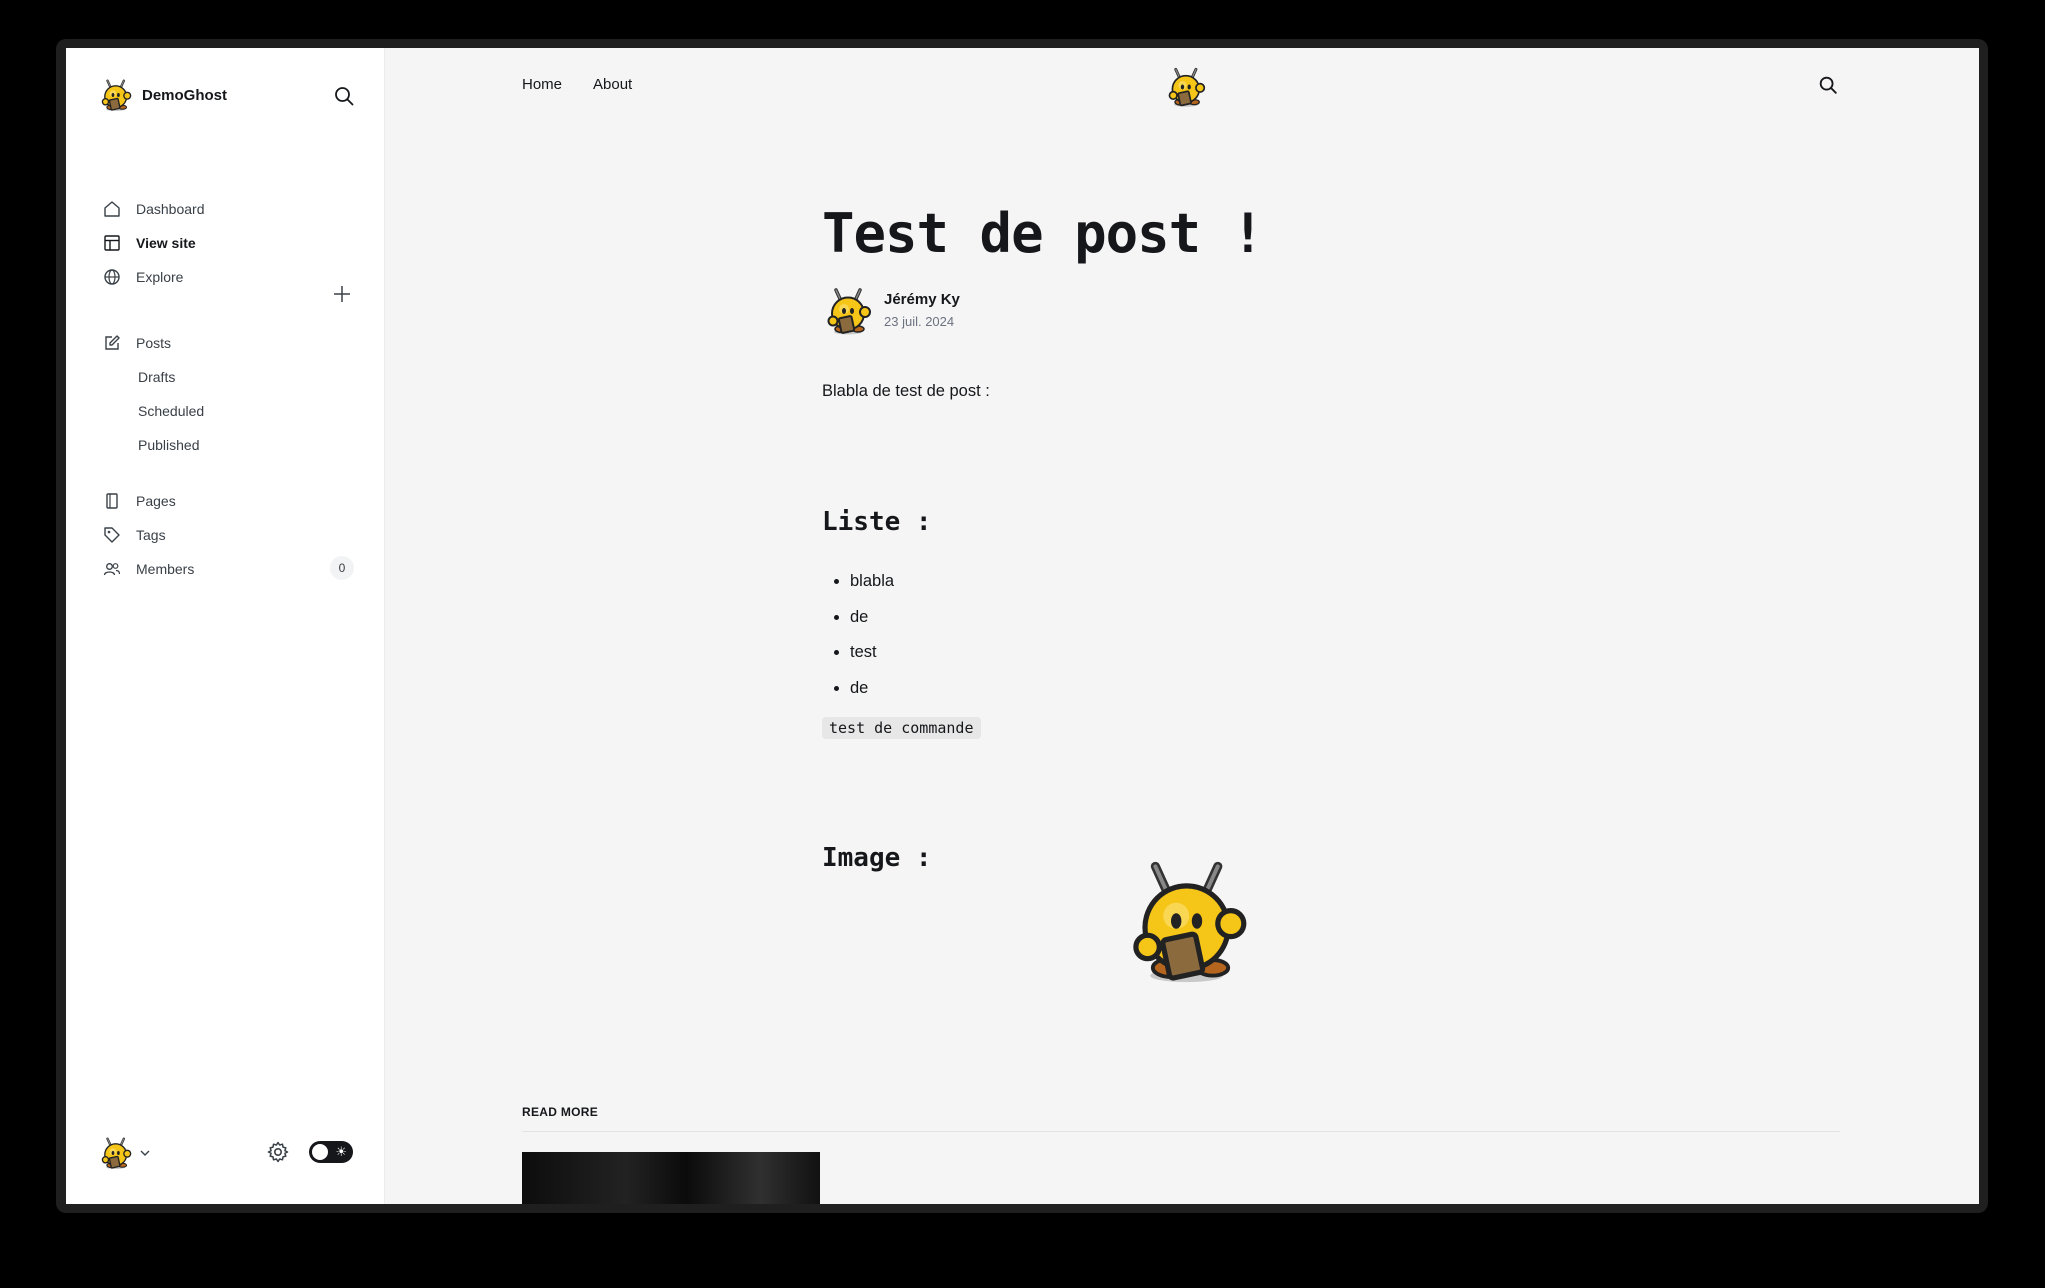  I want to click on site-nav-about: About, so click(612, 84).